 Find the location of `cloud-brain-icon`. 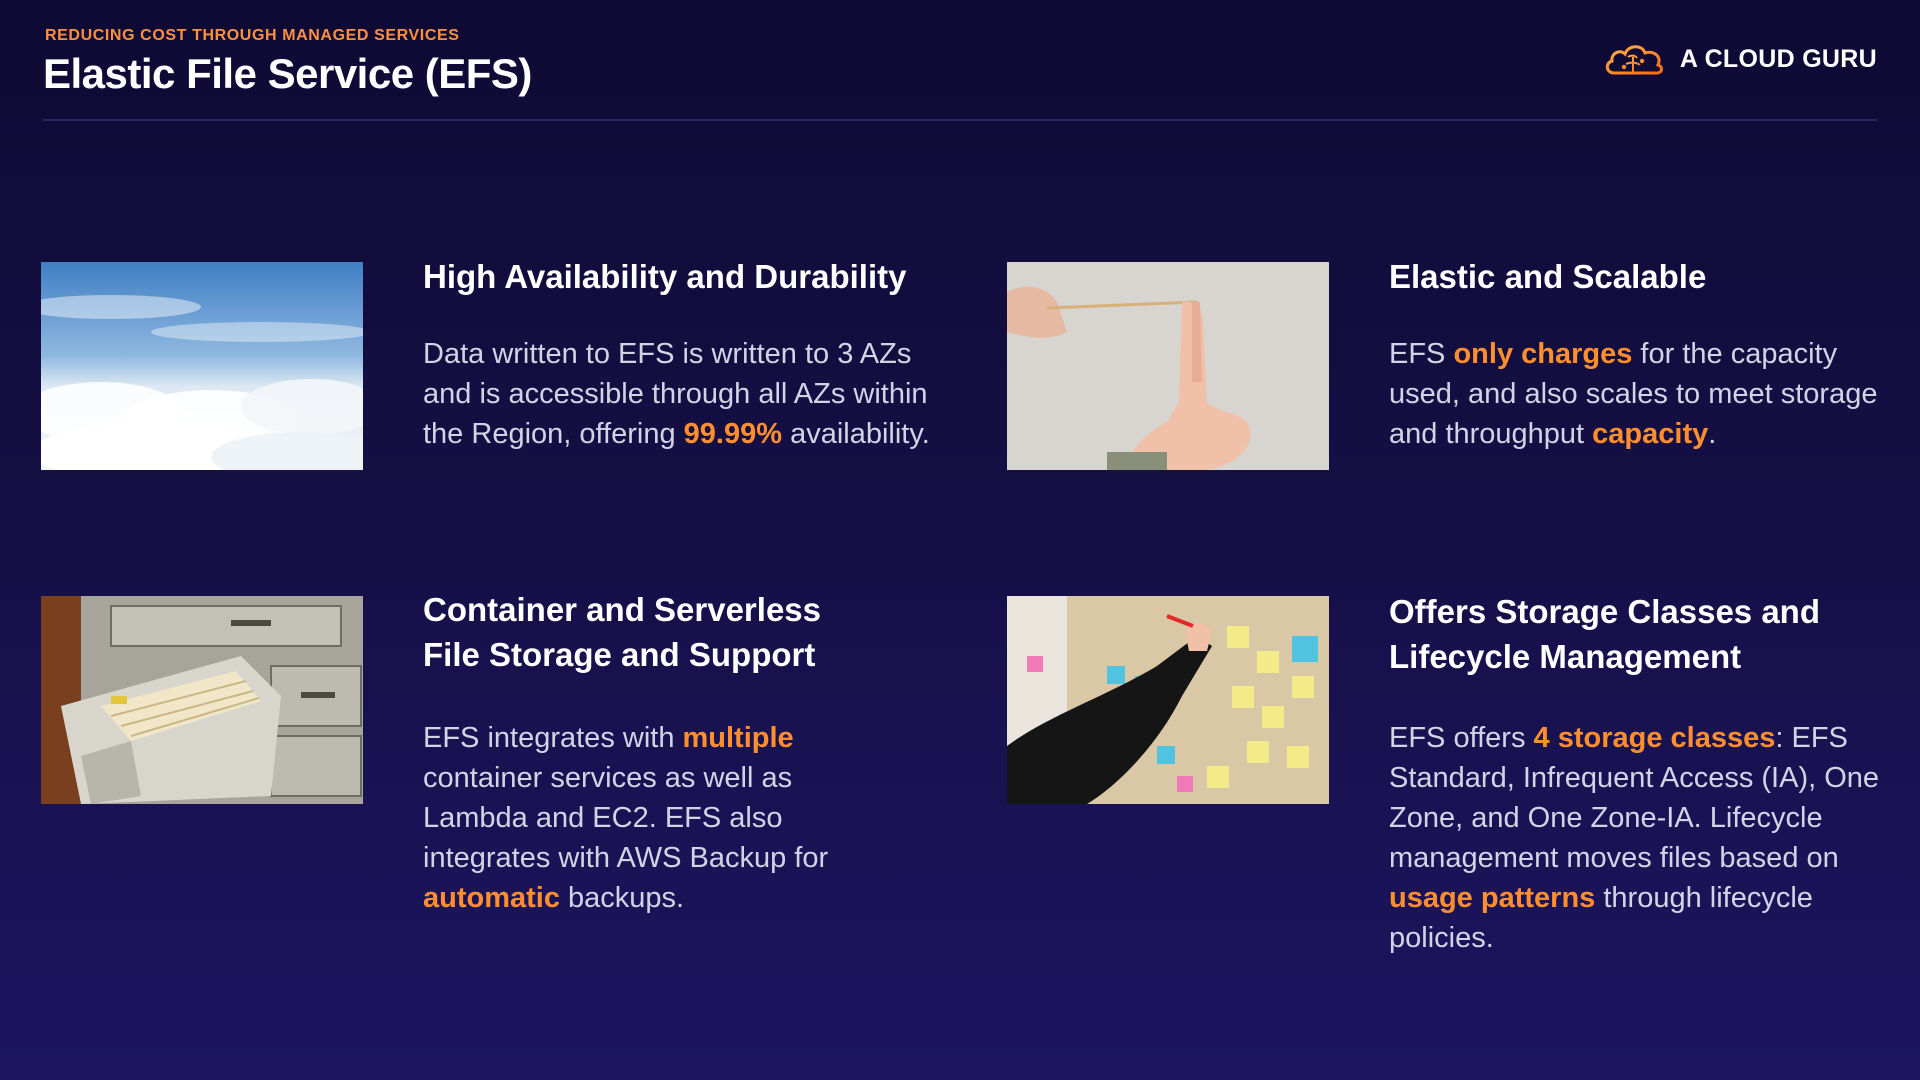

cloud-brain-icon is located at coordinates (1634, 60).